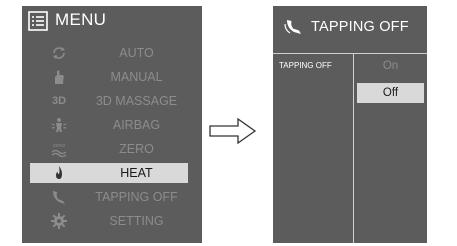 Image resolution: width=457 pixels, height=246 pixels. Describe the element at coordinates (59, 77) in the screenshot. I see `hand-icon` at that location.